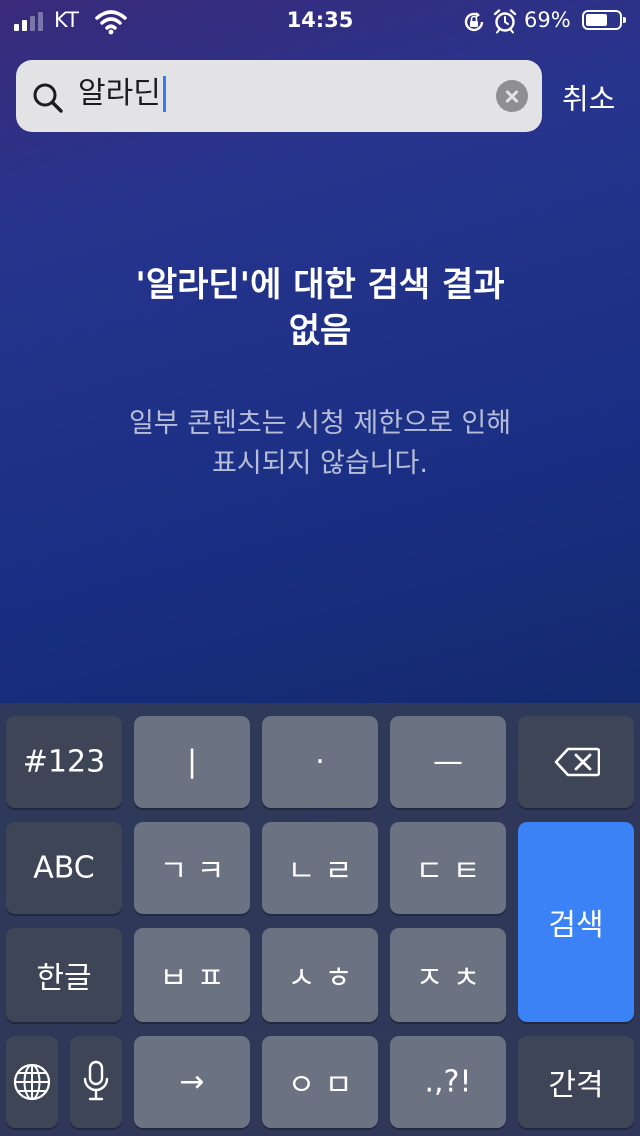  What do you see at coordinates (48, 98) in the screenshot?
I see `search-icon` at bounding box center [48, 98].